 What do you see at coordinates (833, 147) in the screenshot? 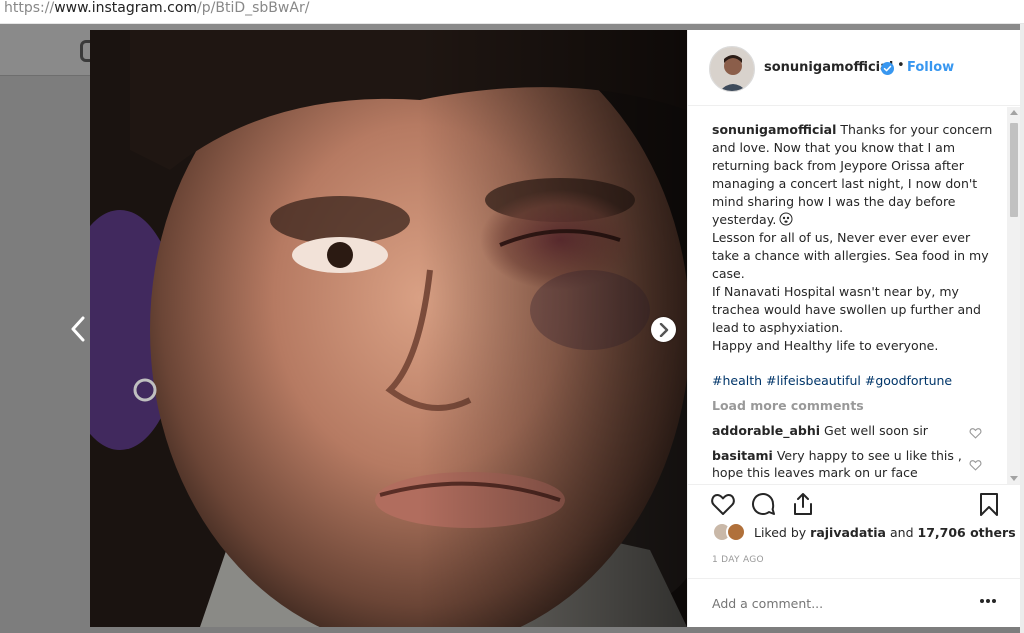
I see `caption-line-2: and love. Now that you know that I am` at bounding box center [833, 147].